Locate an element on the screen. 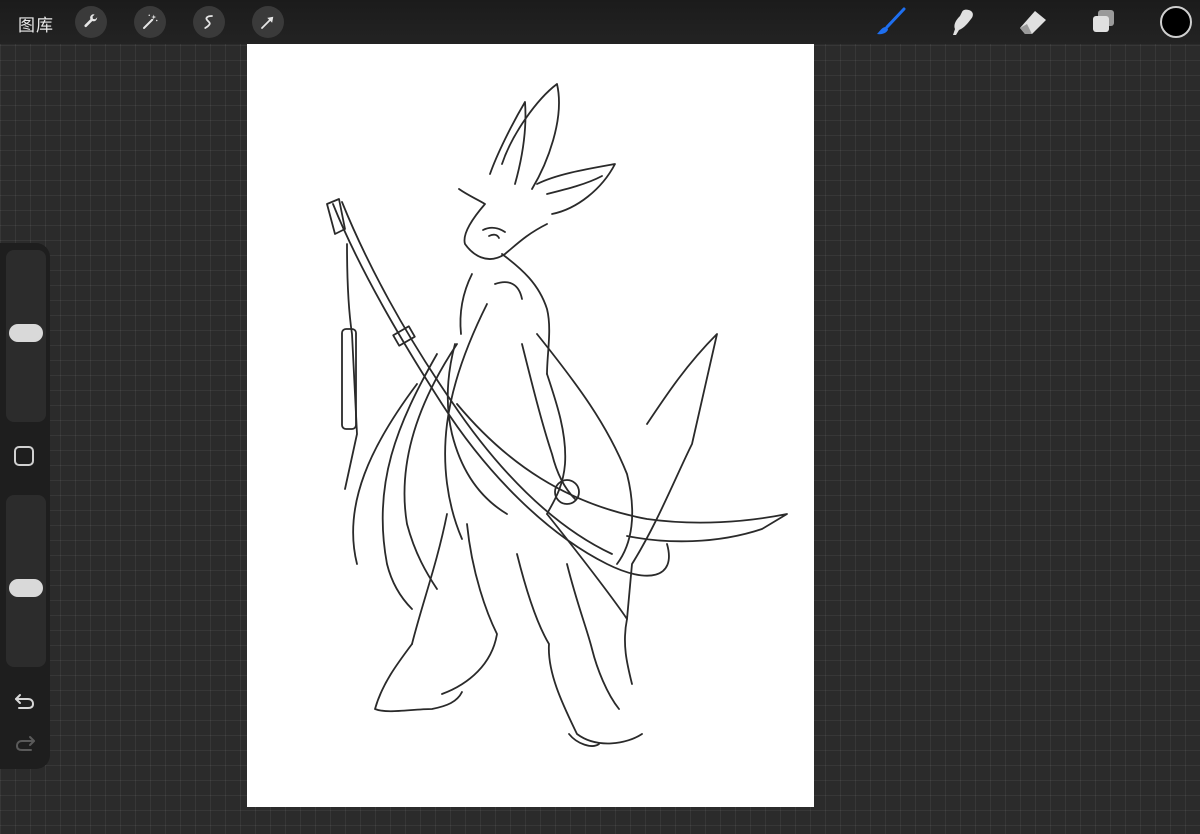 Image resolution: width=1200 pixels, height=834 pixels. color-picker-button is located at coordinates (1176, 22).